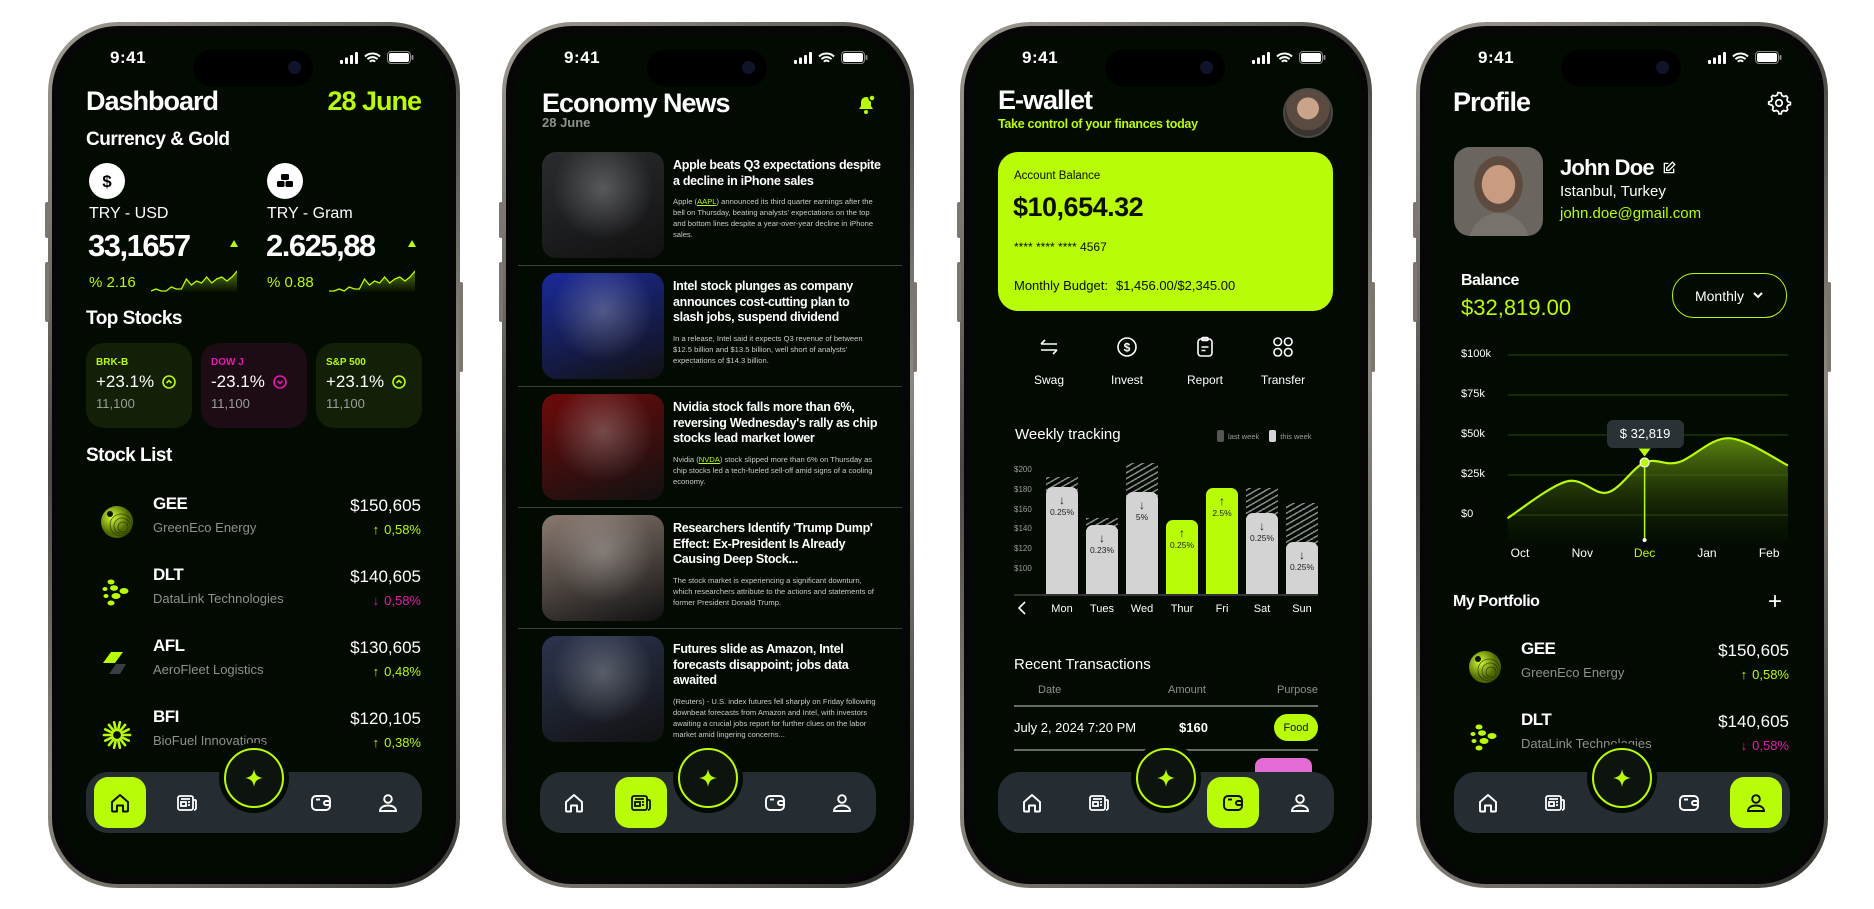 This screenshot has width=1874, height=909. What do you see at coordinates (385, 576) in the screenshot?
I see `price: $140,605` at bounding box center [385, 576].